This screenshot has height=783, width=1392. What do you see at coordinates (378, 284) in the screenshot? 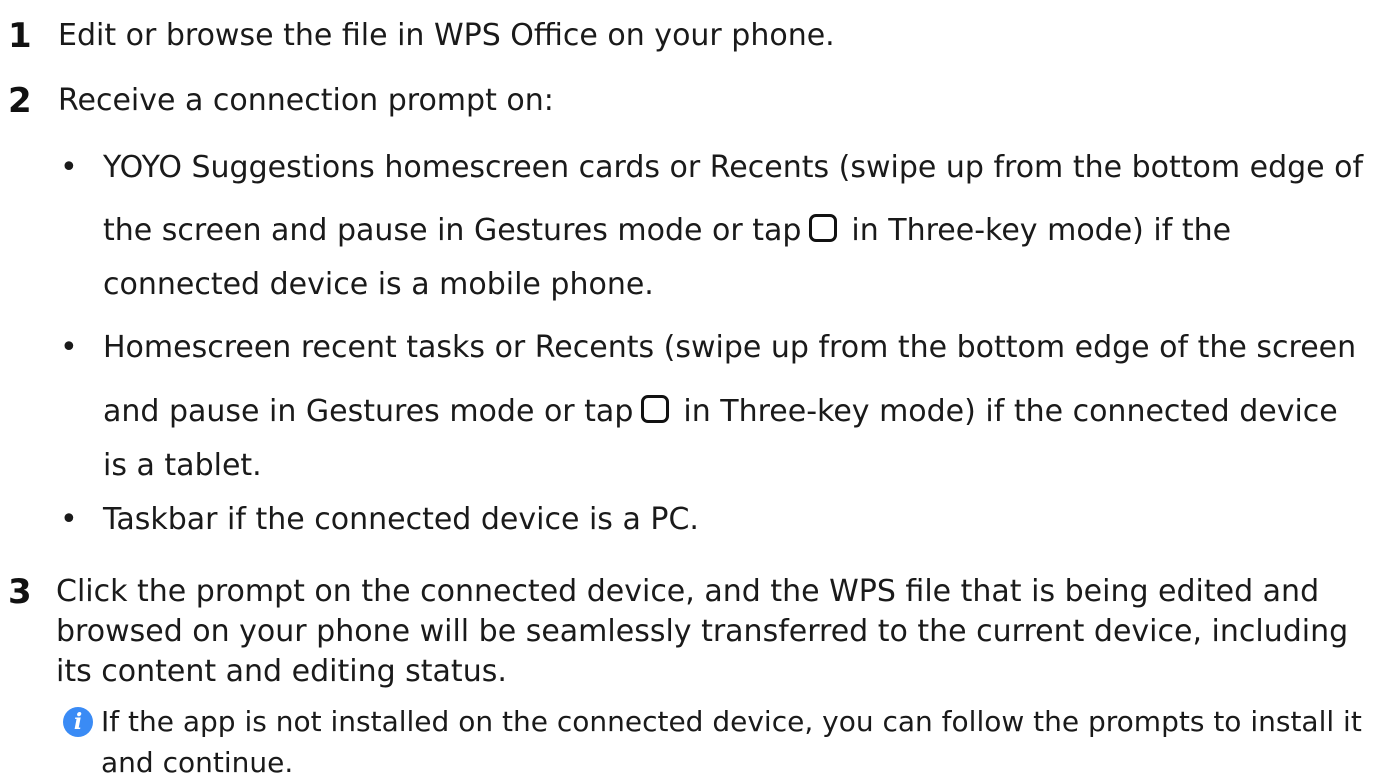
I see `bullet-1-line-3: connected device is a mobile phone.` at bounding box center [378, 284].